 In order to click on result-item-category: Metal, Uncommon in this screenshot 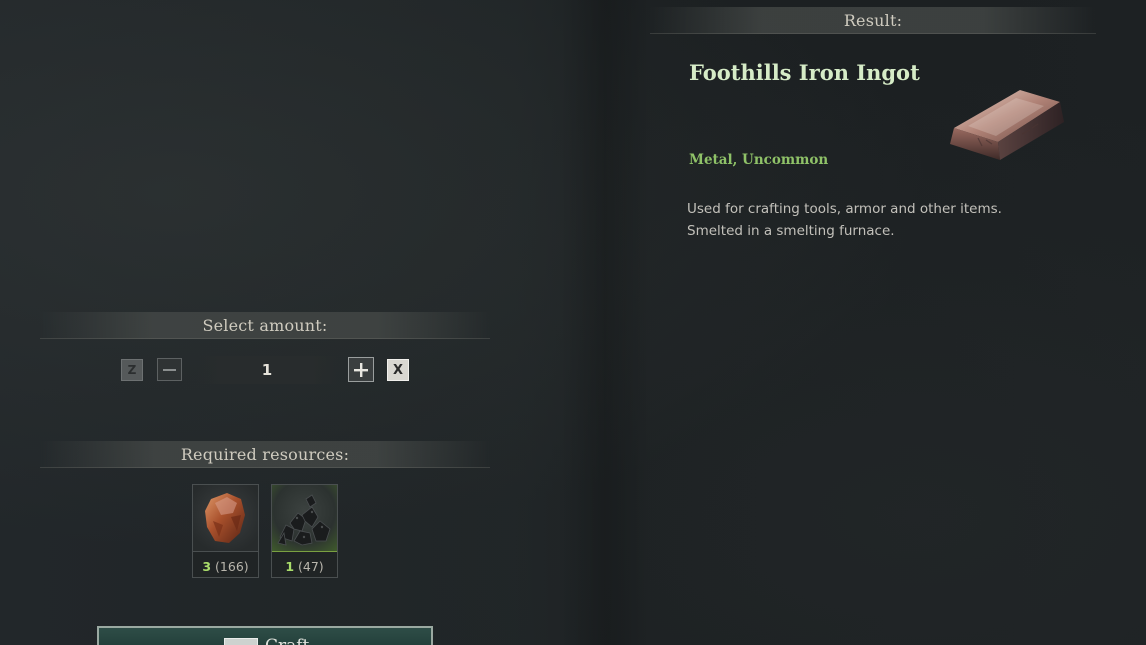, I will do `click(759, 160)`.